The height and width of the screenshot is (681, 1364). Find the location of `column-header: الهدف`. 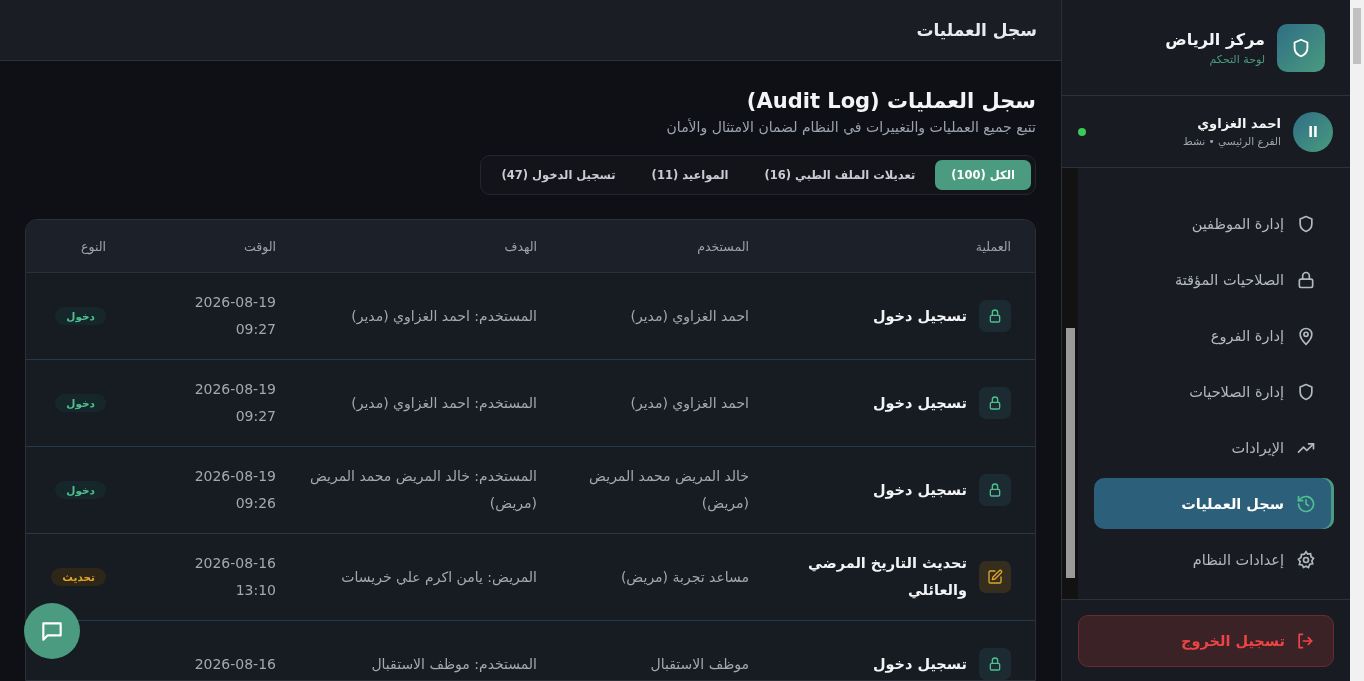

column-header: الهدف is located at coordinates (520, 246).